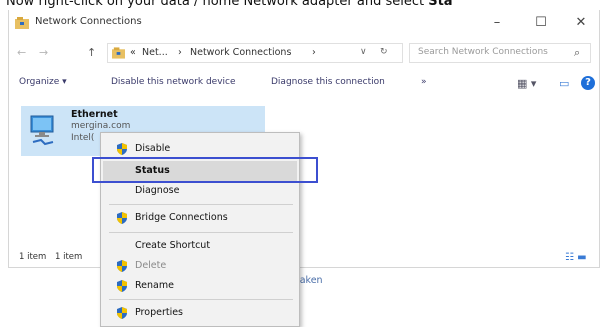 The image size is (600, 327). I want to click on menu-item-bridge-connections: Bridge Connections, so click(200, 218).